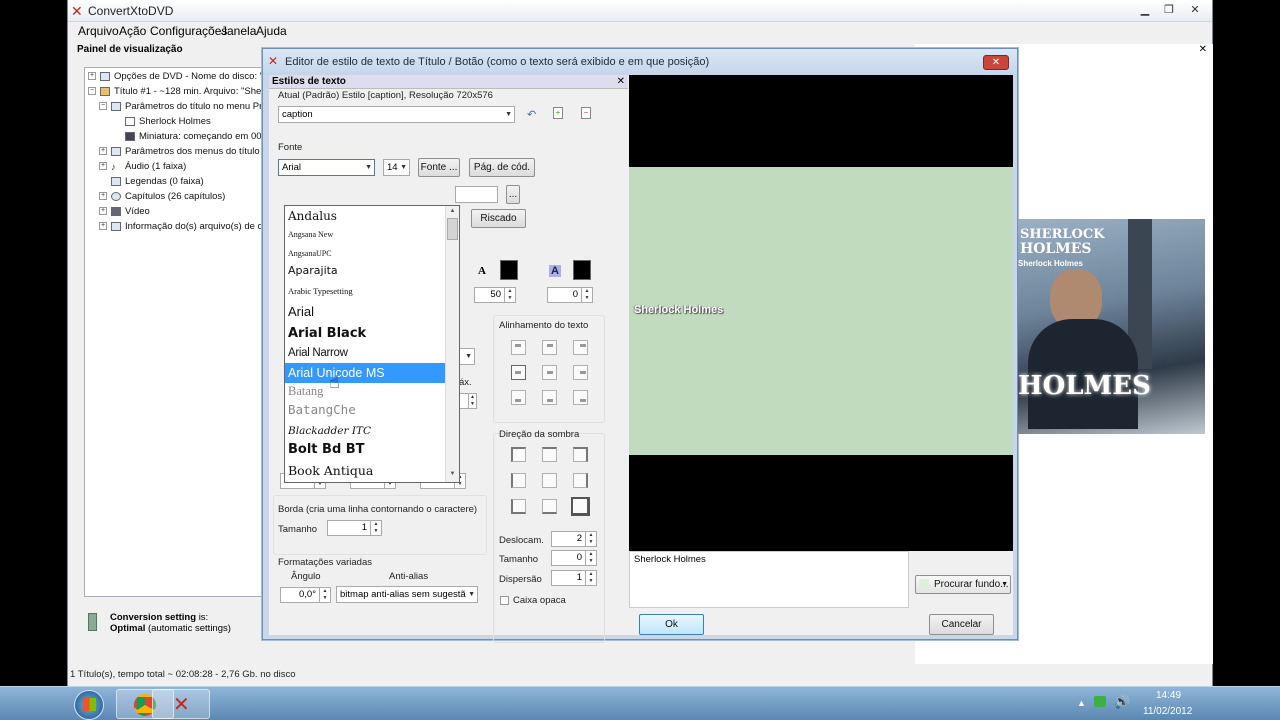  I want to click on styles-close-icon: ✕, so click(621, 82).